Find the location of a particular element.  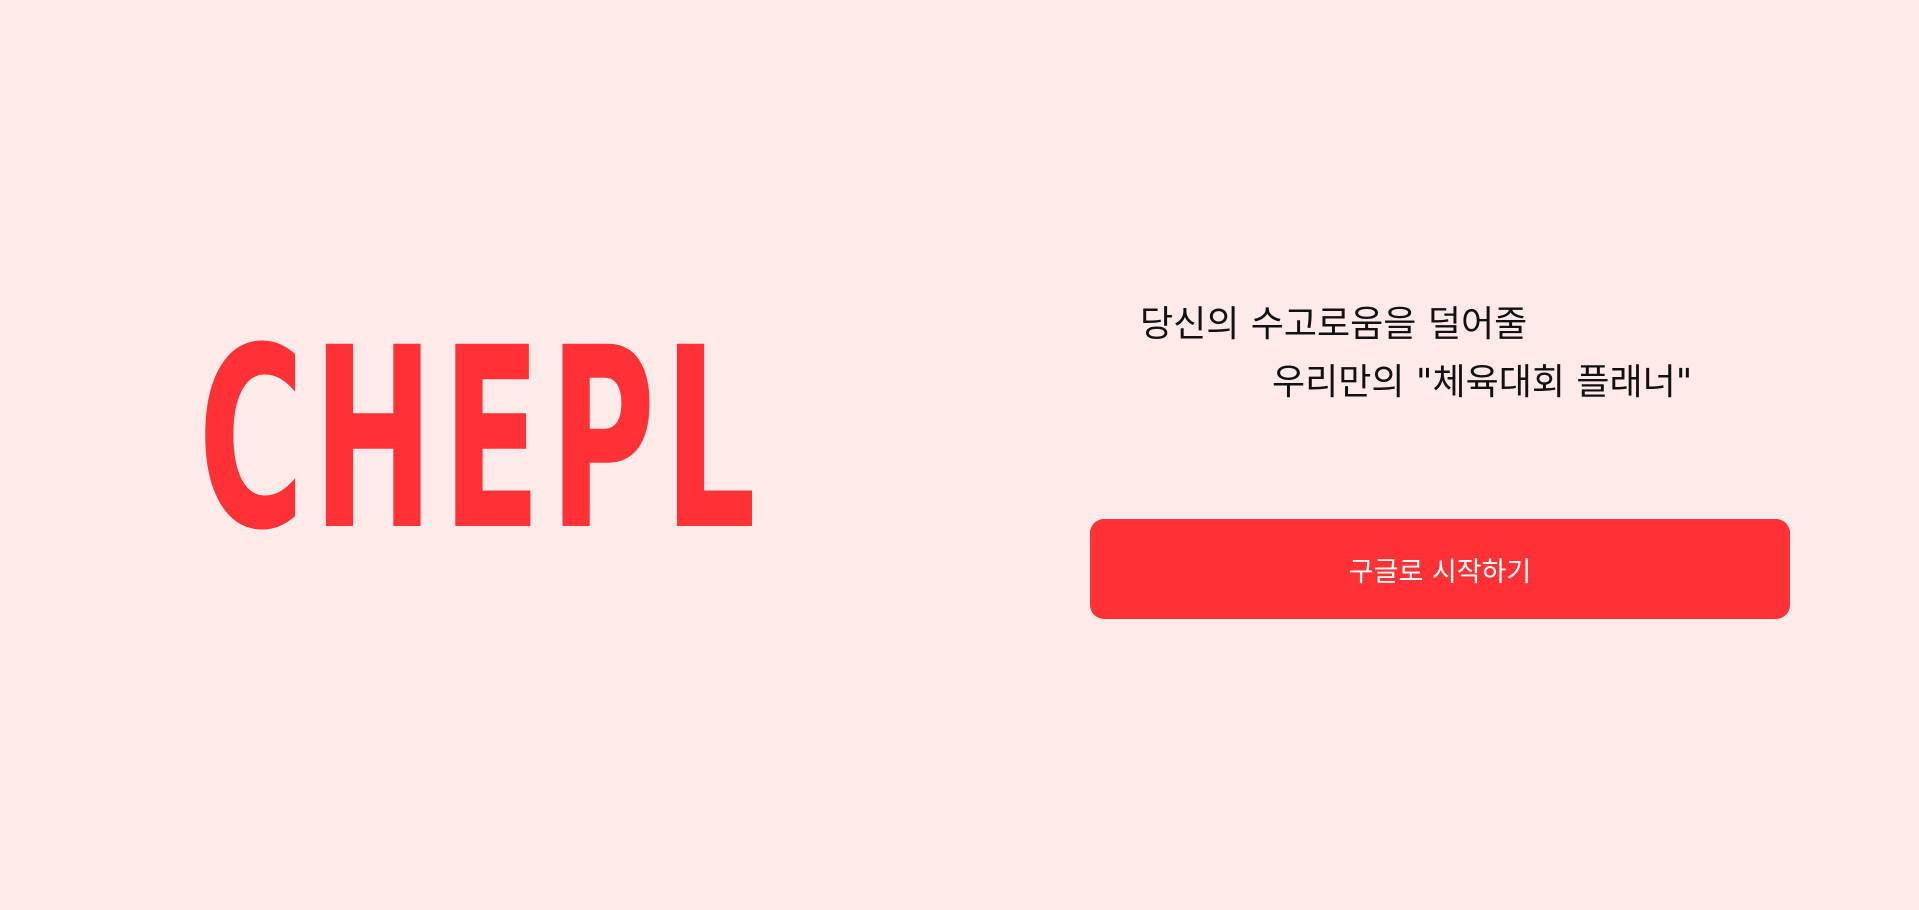

google-start-button: 구글로 시작하기 is located at coordinates (1440, 569).